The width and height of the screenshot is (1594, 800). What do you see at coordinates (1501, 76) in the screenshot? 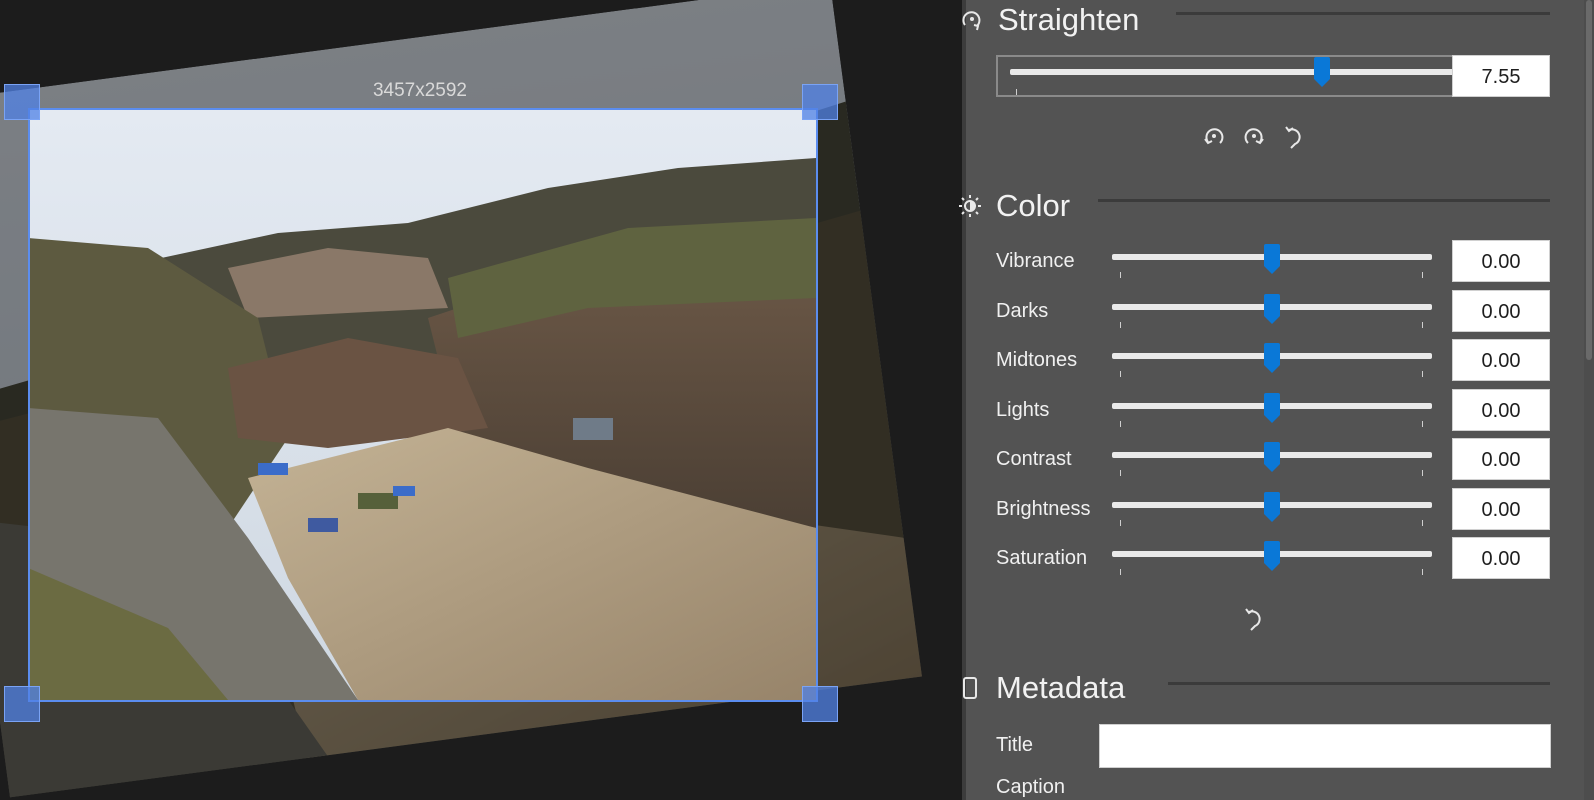
I see `straighten-value: 7.55` at bounding box center [1501, 76].